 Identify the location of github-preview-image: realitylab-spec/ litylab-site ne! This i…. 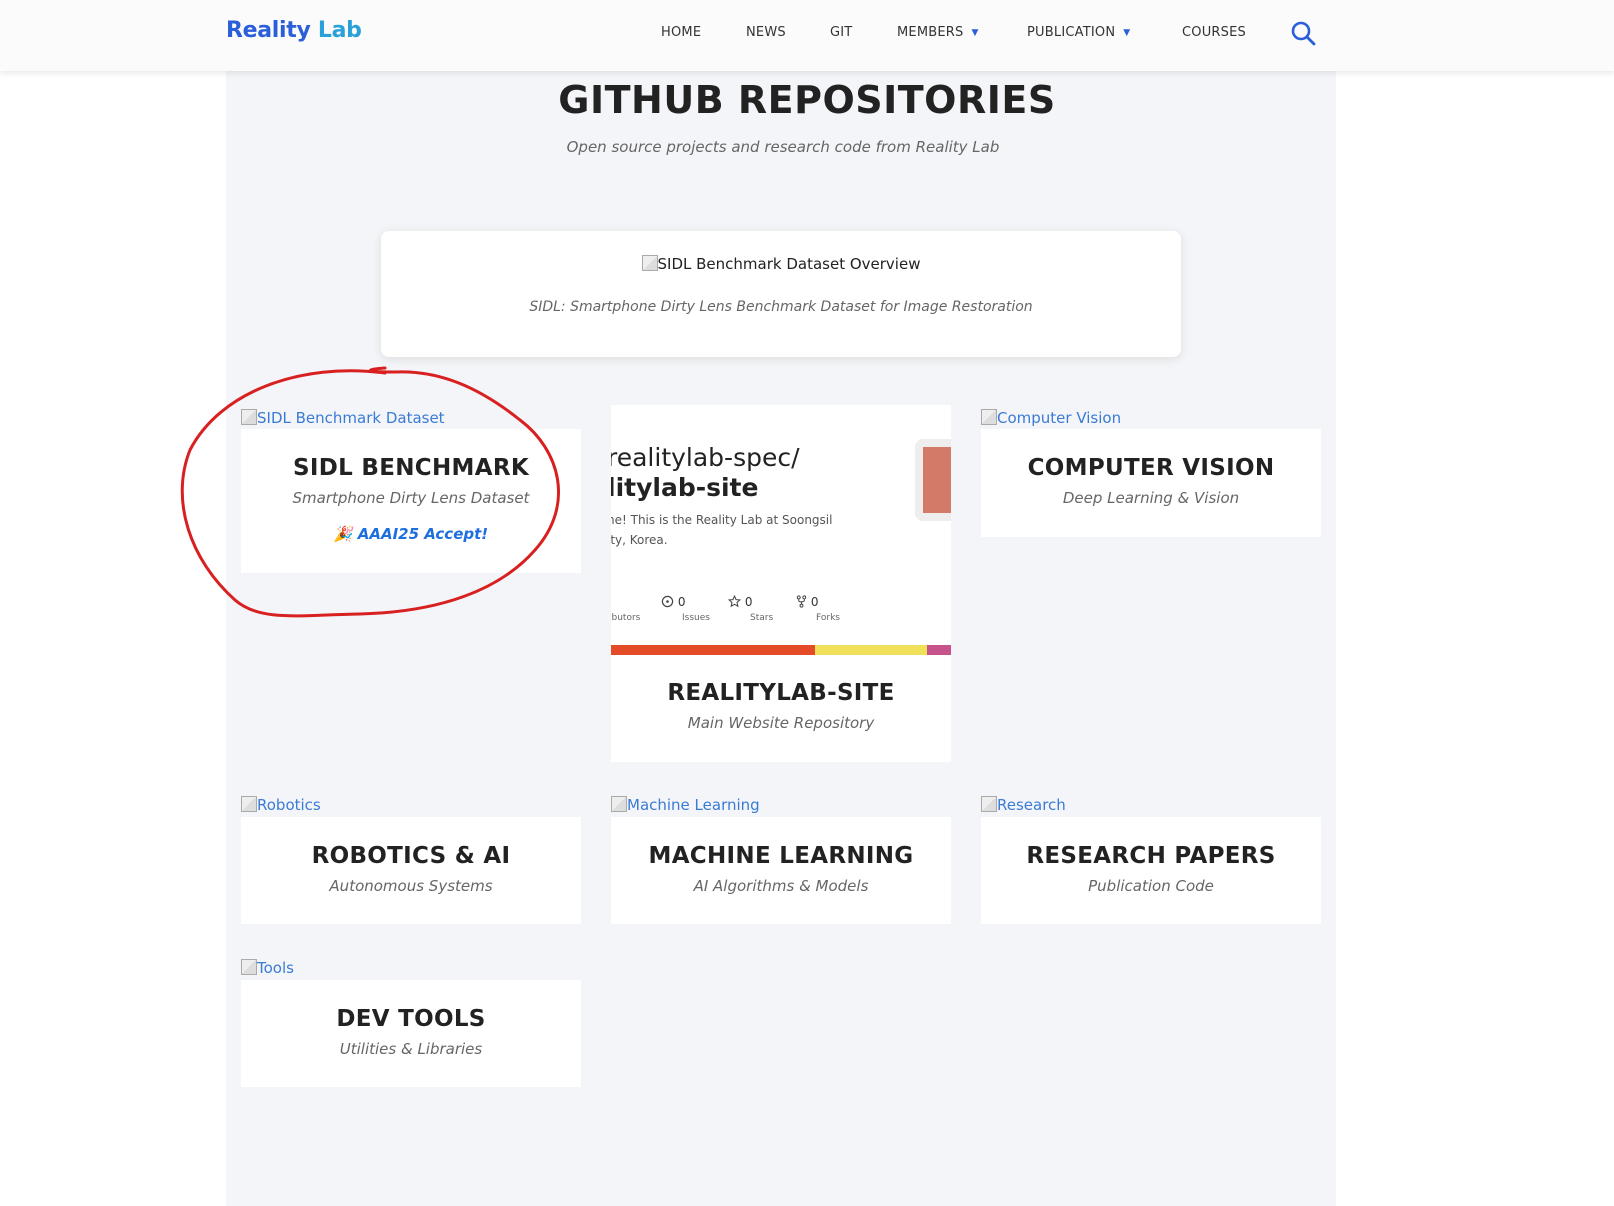
(781, 530).